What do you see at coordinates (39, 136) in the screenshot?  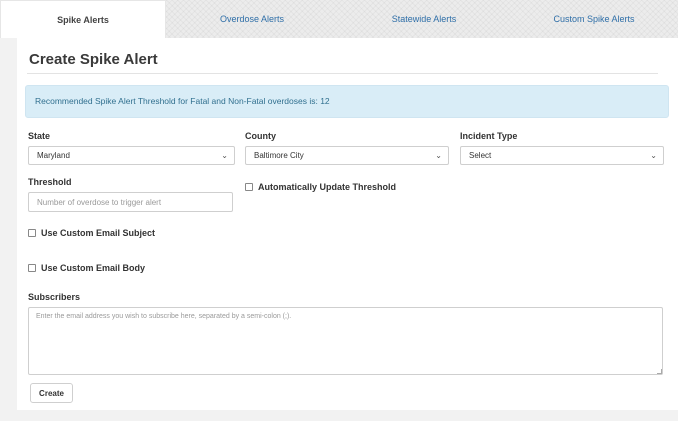 I see `state-label: State` at bounding box center [39, 136].